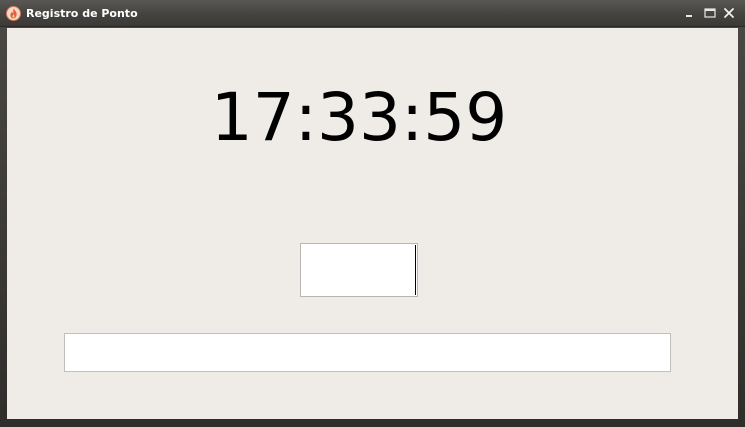 The height and width of the screenshot is (427, 745). I want to click on flame-icon, so click(13, 13).